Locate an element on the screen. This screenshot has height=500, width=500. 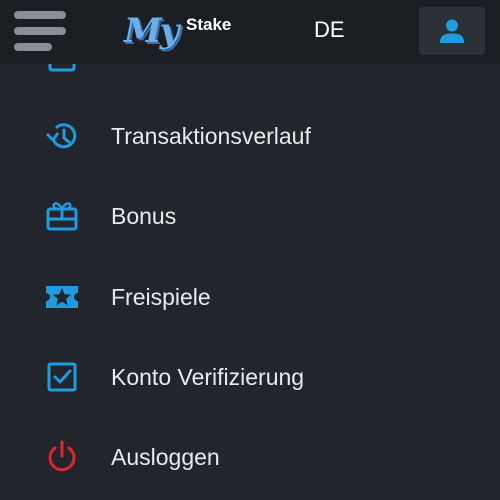
gift-icon is located at coordinates (62, 216).